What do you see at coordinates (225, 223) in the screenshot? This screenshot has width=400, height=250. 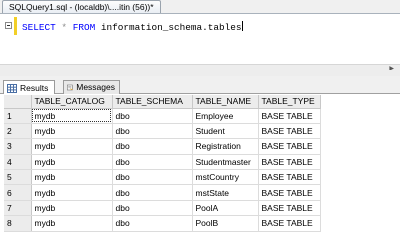 I see `cell-table-name: PoolB` at bounding box center [225, 223].